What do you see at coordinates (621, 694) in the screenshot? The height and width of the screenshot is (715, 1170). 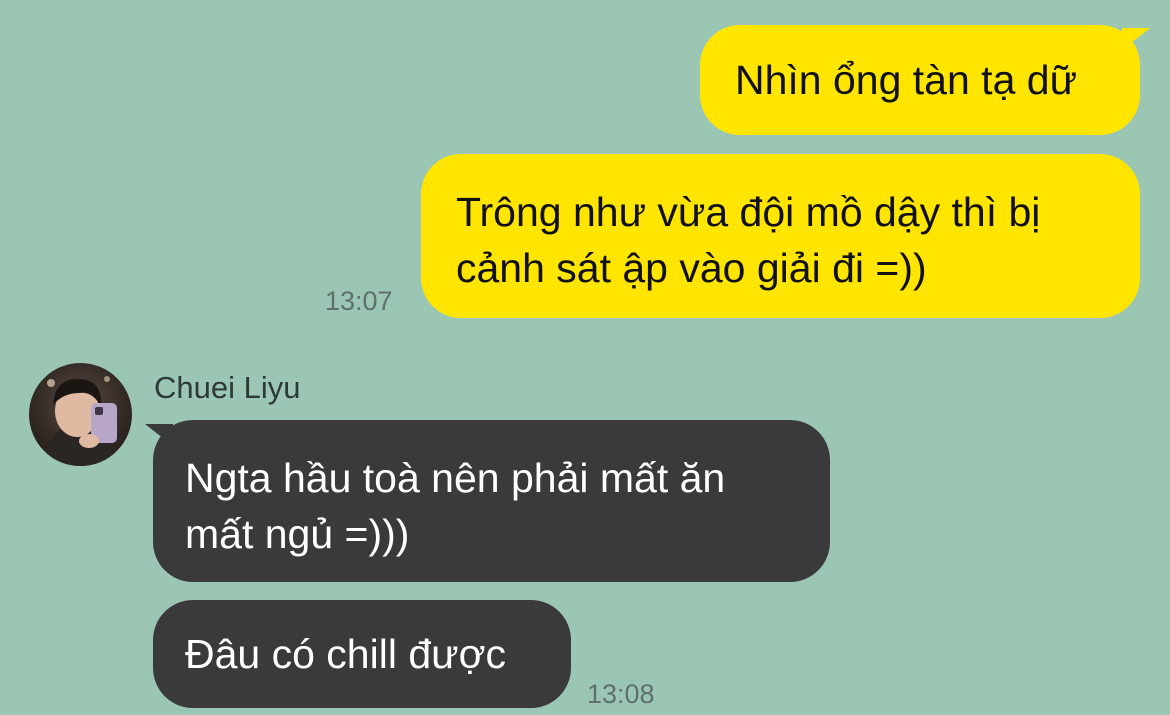 I see `message-timestamp: 13:08` at bounding box center [621, 694].